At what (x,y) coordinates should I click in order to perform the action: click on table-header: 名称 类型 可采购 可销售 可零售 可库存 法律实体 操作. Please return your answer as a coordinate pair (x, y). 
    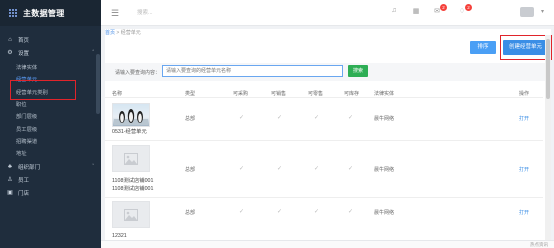
    Looking at the image, I should click on (324, 92).